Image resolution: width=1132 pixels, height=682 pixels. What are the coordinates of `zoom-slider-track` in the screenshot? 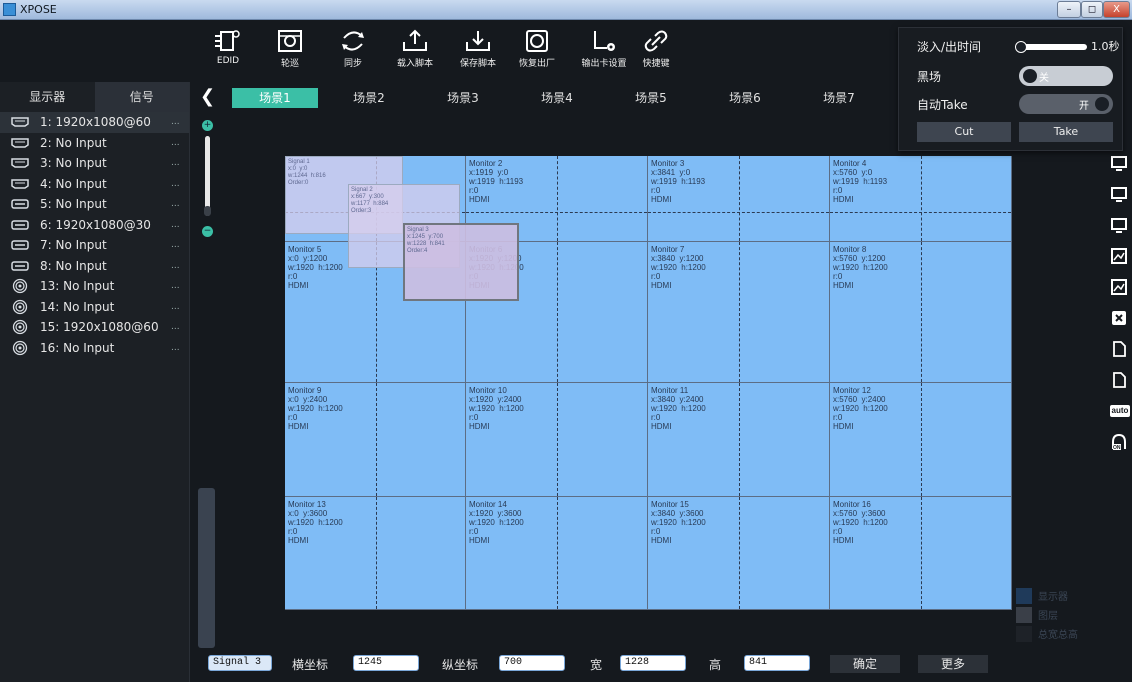 It's located at (207, 176).